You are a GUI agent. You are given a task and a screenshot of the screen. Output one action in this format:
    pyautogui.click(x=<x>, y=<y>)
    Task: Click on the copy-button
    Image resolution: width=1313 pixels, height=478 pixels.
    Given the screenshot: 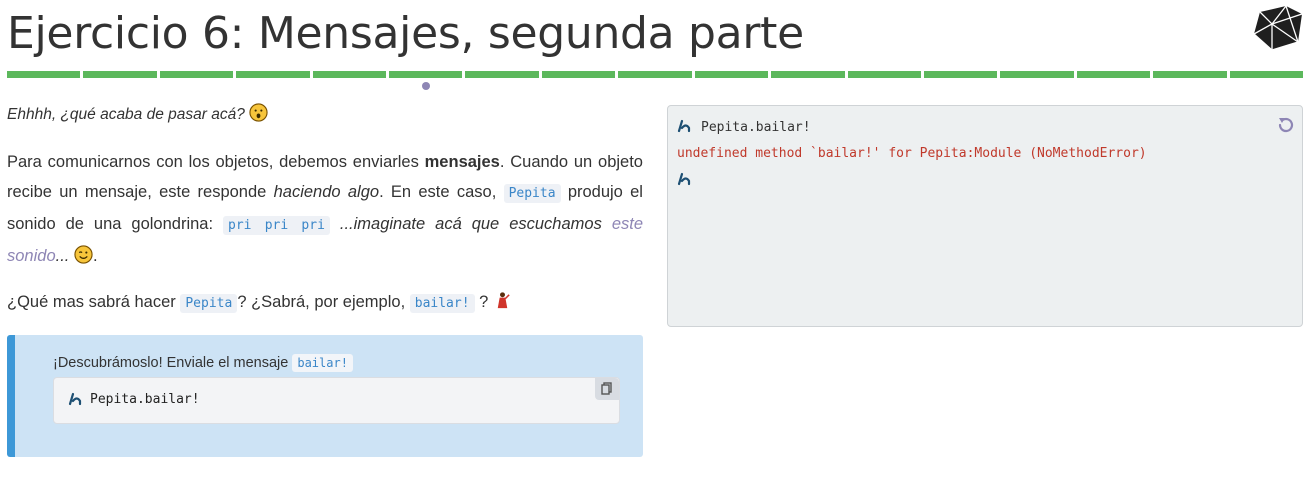 What is the action you would take?
    pyautogui.click(x=607, y=389)
    